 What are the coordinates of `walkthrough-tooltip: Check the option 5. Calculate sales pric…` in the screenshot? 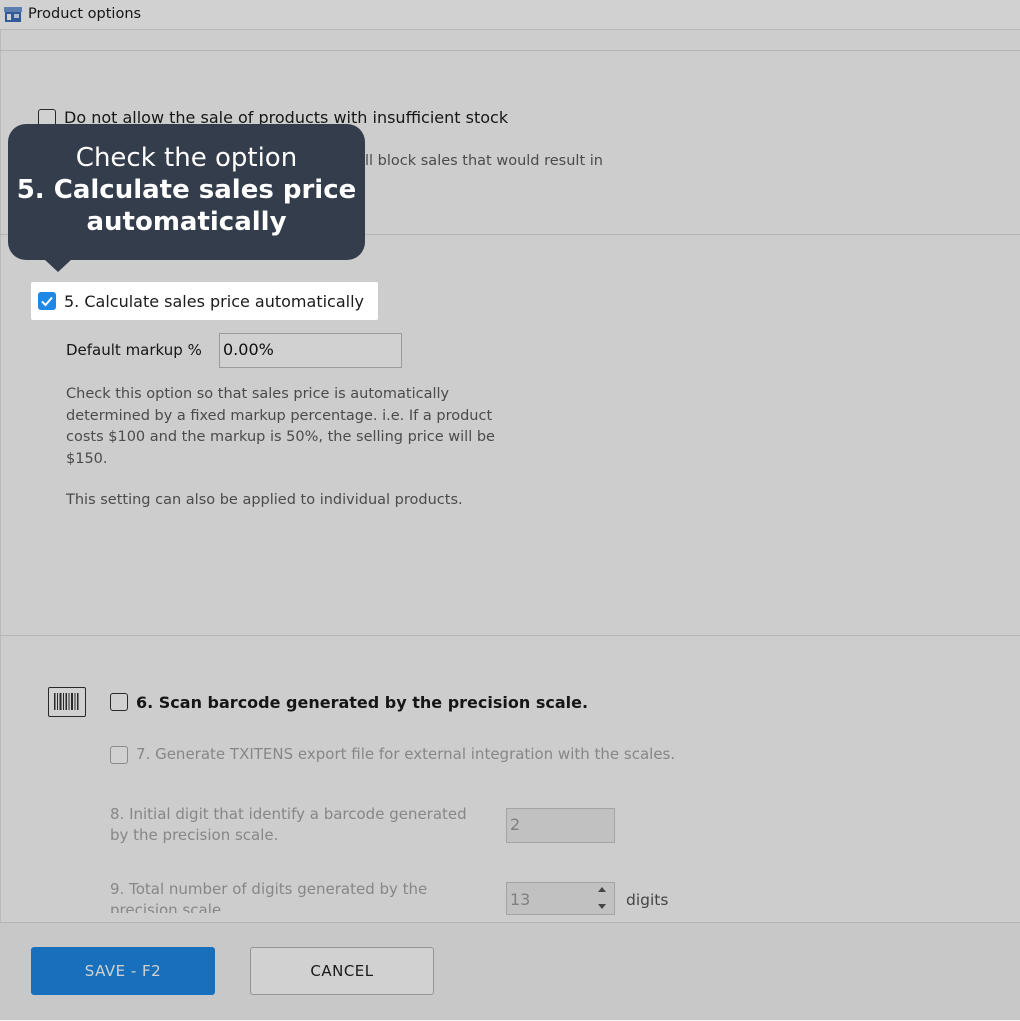 It's located at (186, 192).